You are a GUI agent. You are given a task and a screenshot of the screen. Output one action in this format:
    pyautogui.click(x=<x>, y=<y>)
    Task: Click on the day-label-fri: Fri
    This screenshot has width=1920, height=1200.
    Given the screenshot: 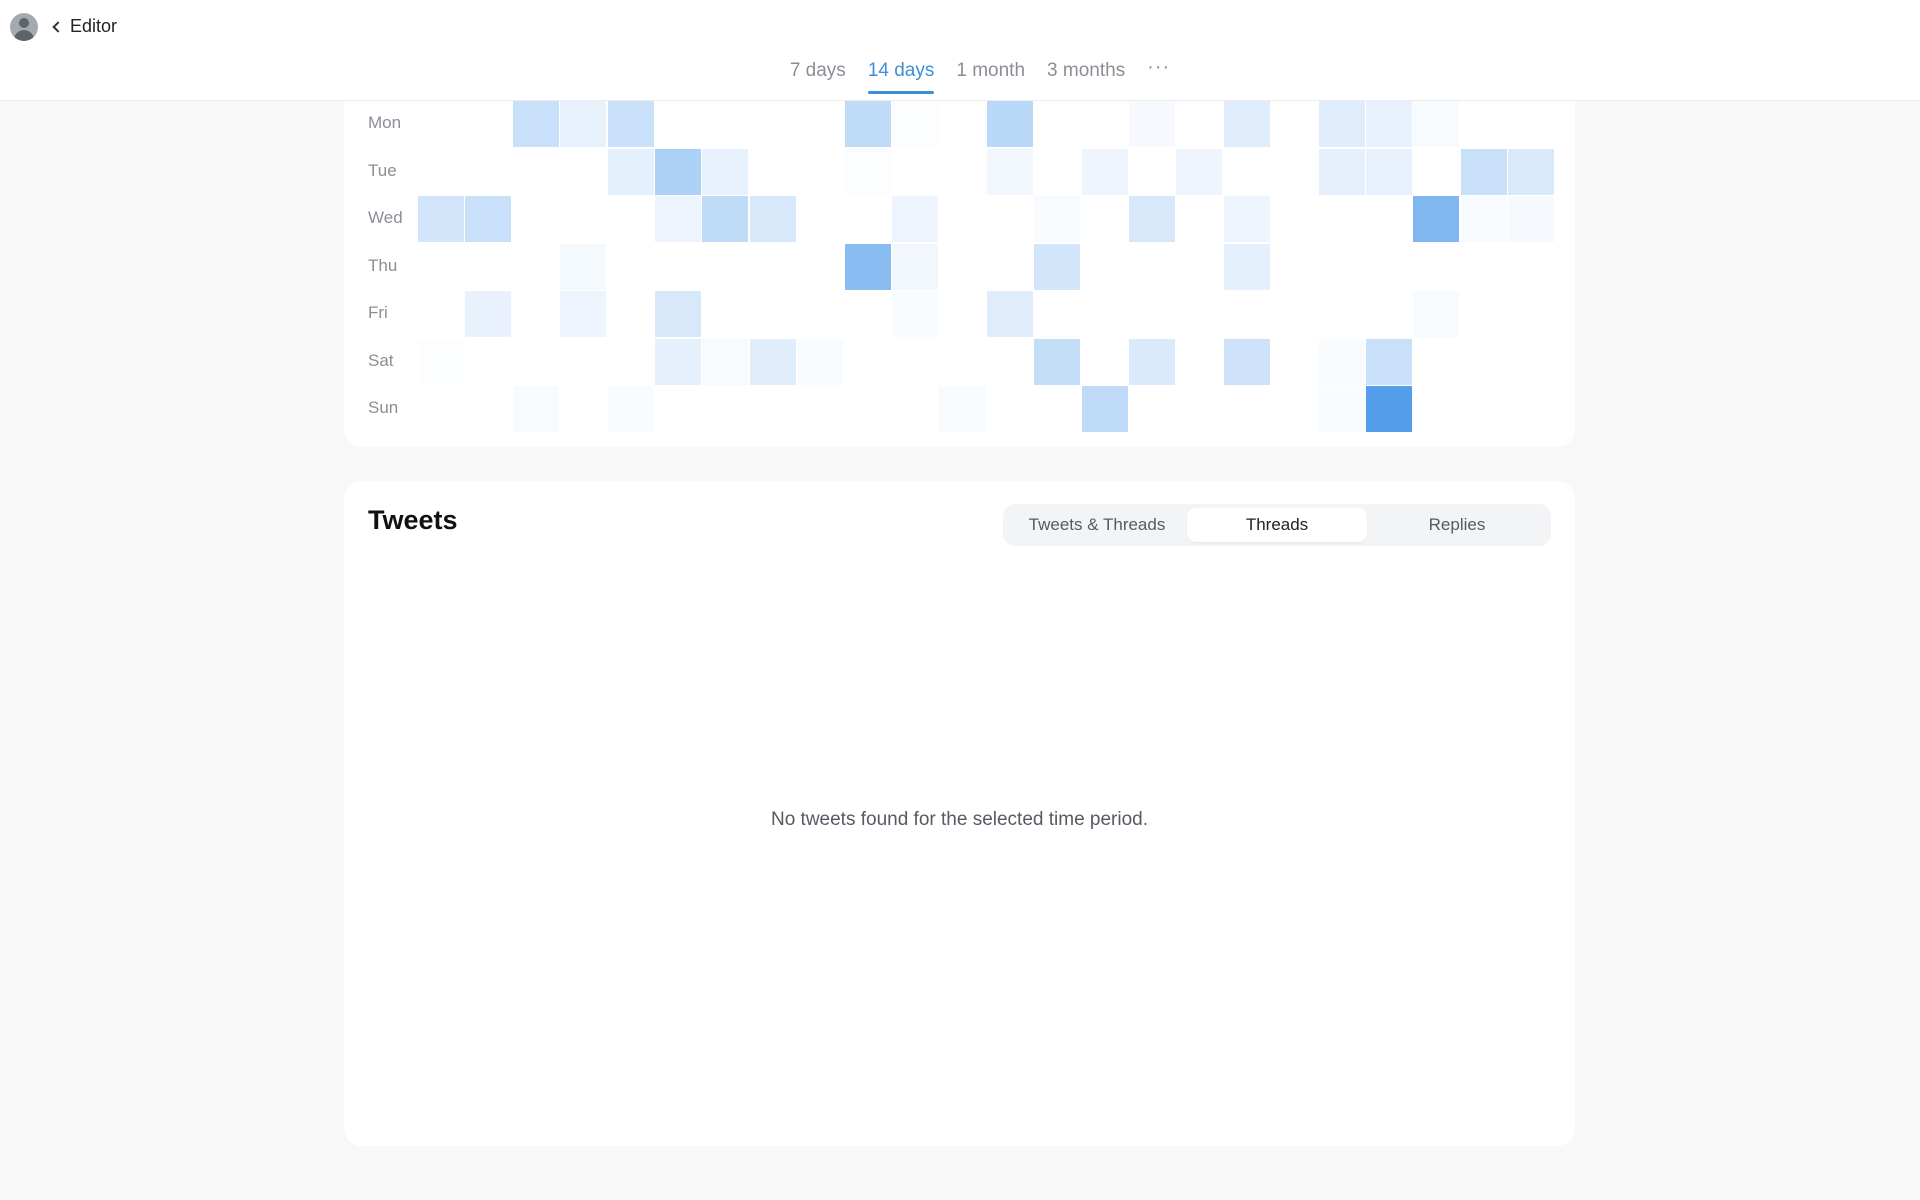 What is the action you would take?
    pyautogui.click(x=378, y=312)
    